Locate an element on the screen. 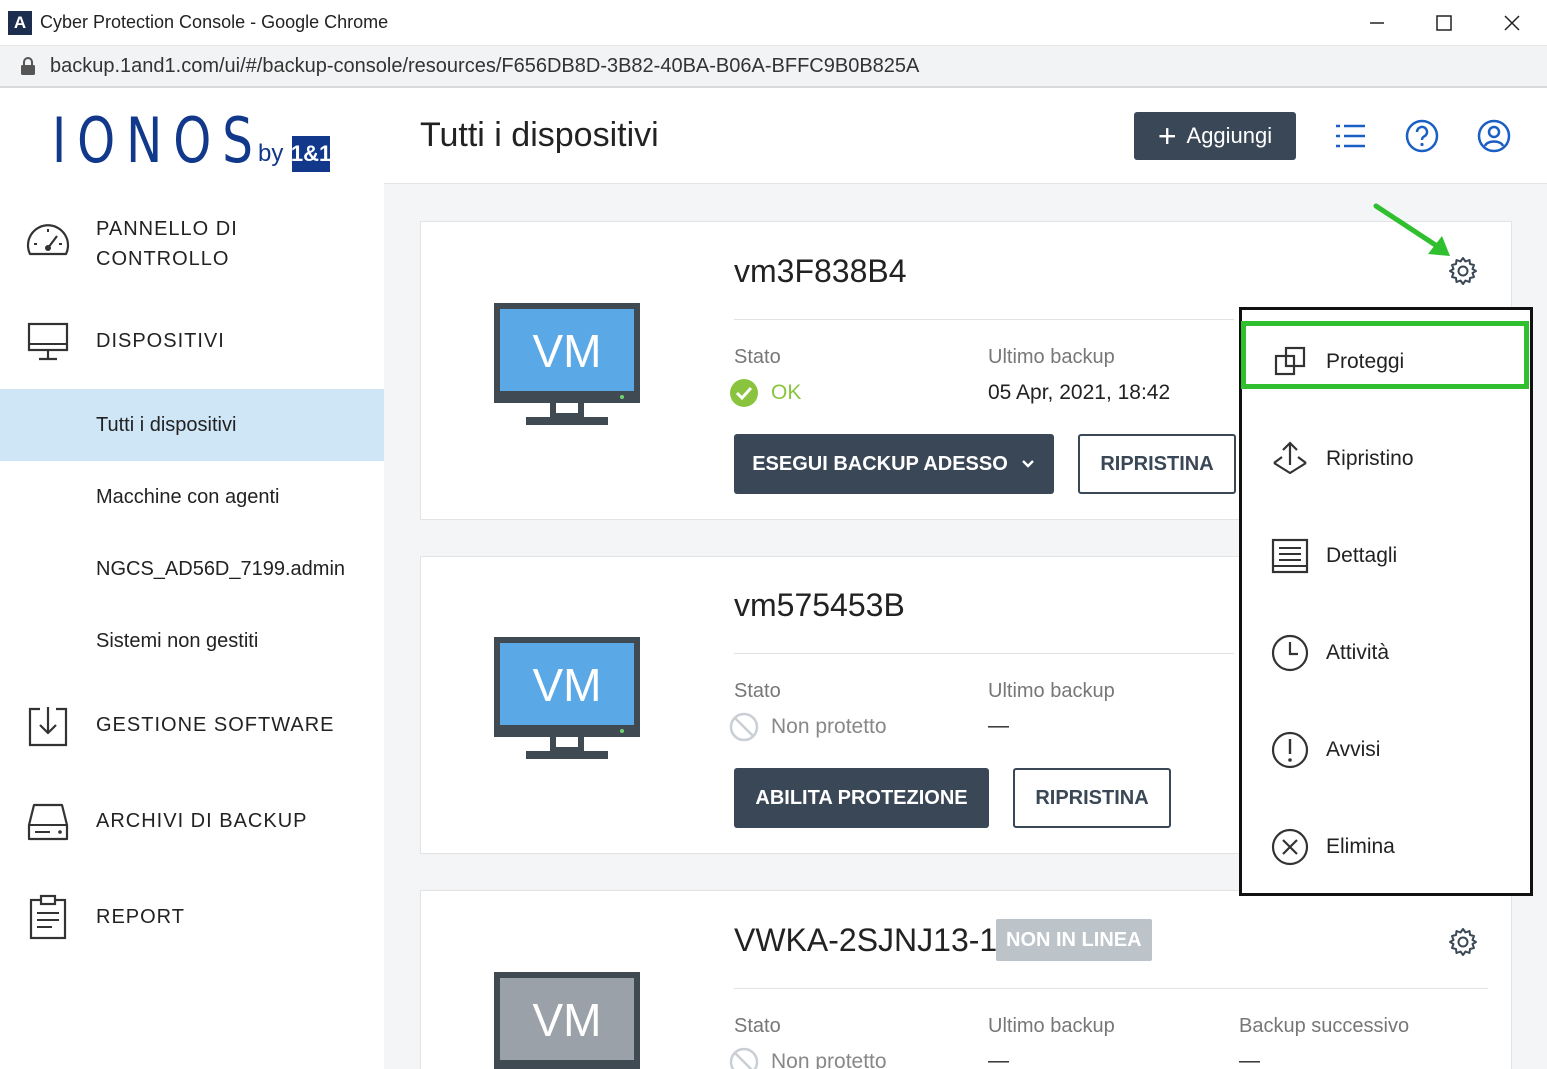  gear-icon is located at coordinates (1463, 942).